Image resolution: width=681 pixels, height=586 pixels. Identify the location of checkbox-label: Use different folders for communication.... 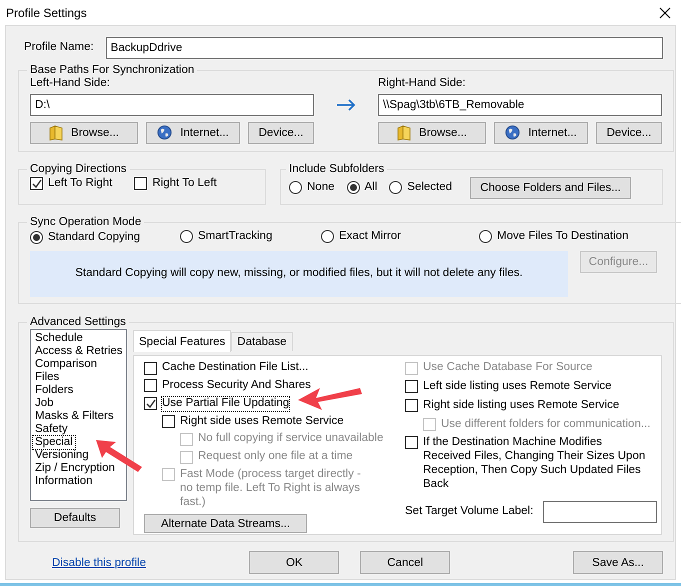
(545, 425).